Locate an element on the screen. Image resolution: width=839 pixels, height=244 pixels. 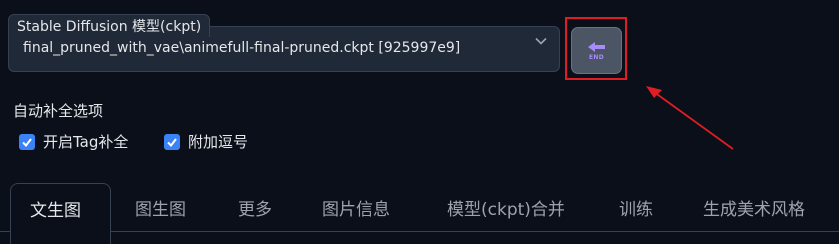
end-label: END is located at coordinates (596, 57).